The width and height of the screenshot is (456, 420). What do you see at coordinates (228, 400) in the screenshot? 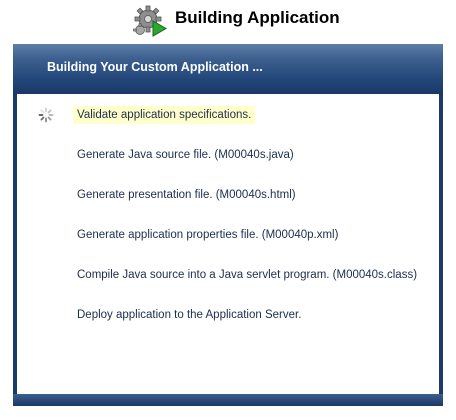
I see `panel-footer` at bounding box center [228, 400].